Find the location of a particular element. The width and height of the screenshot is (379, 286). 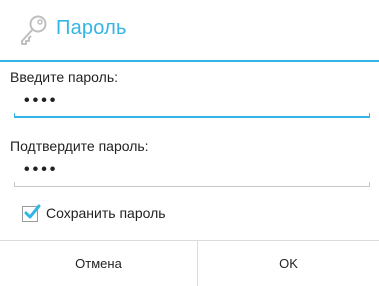

ok-button: OK is located at coordinates (288, 263).